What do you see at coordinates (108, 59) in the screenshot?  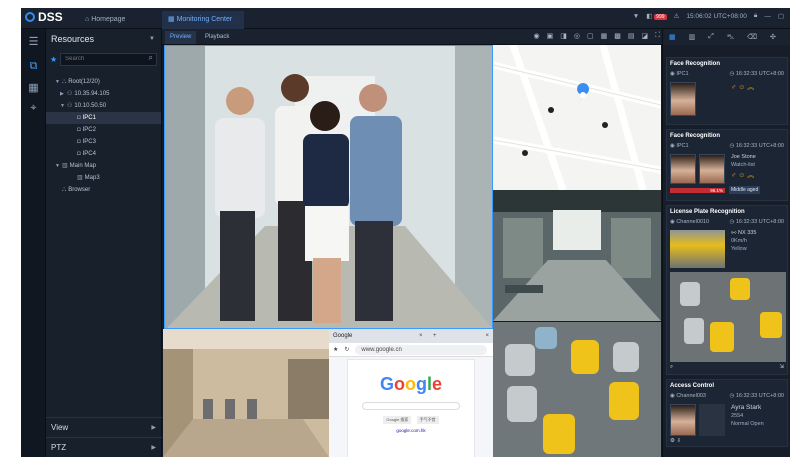 I see `search-input` at bounding box center [108, 59].